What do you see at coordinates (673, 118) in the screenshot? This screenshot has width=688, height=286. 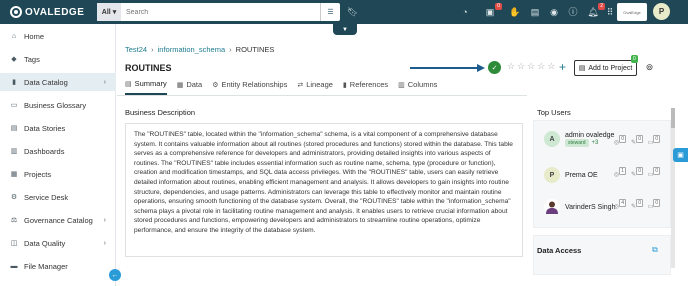 I see `scroll-thumb` at bounding box center [673, 118].